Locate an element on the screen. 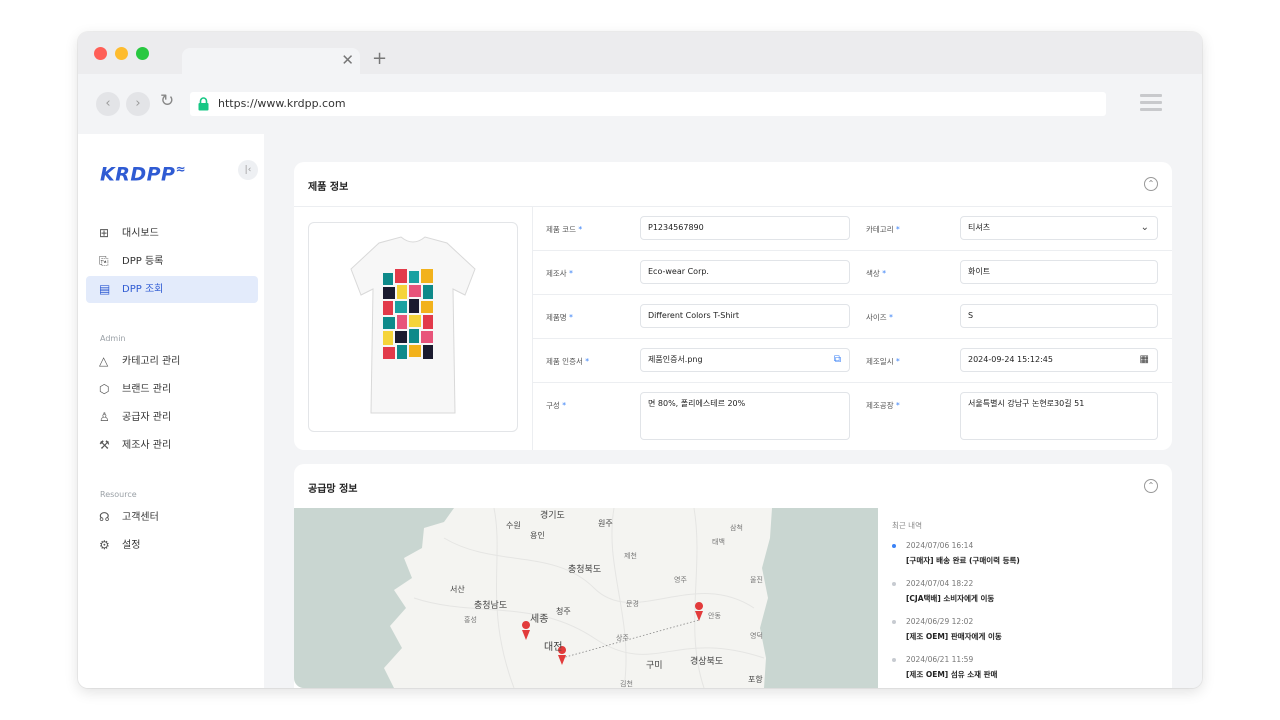 The width and height of the screenshot is (1280, 720). product-name-field: Different Colors T-Shirt is located at coordinates (745, 316).